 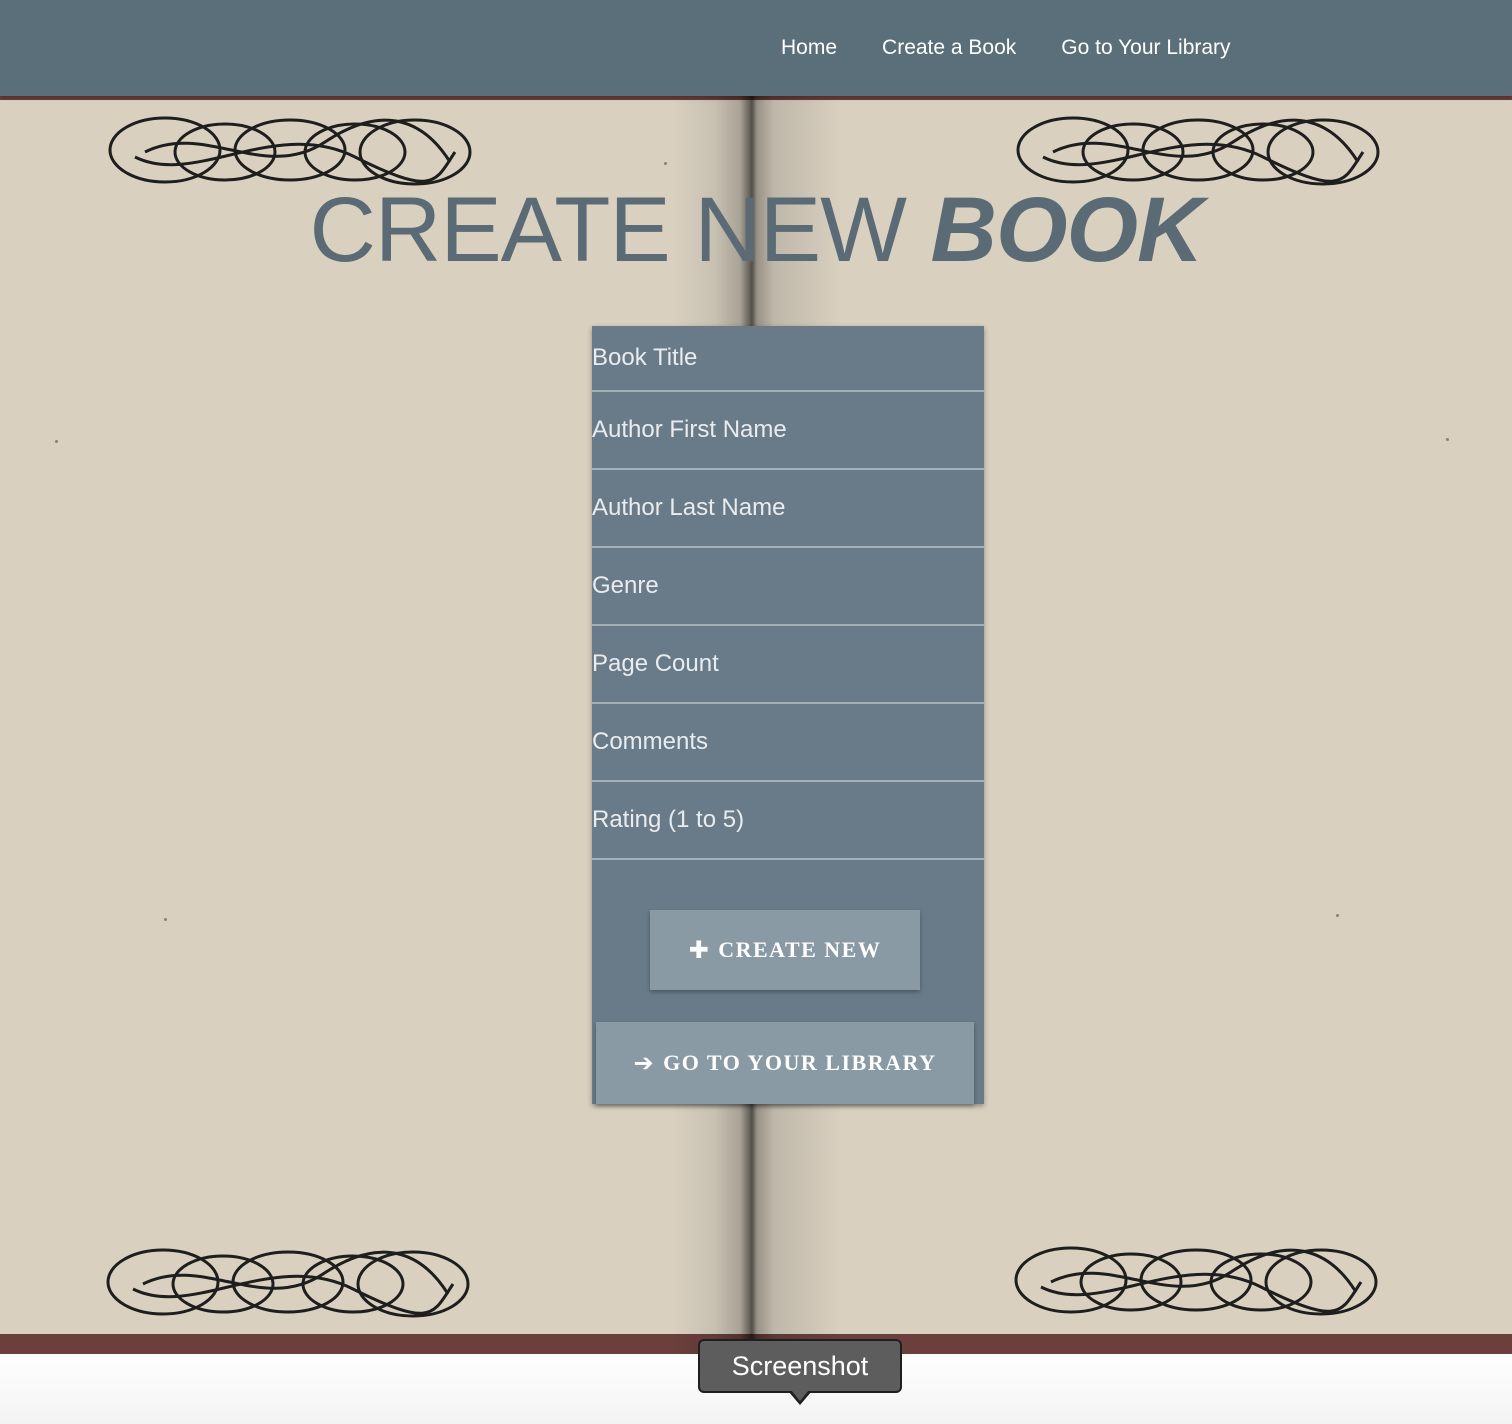 I want to click on author-last-name-input: Author Last Name, so click(x=788, y=509).